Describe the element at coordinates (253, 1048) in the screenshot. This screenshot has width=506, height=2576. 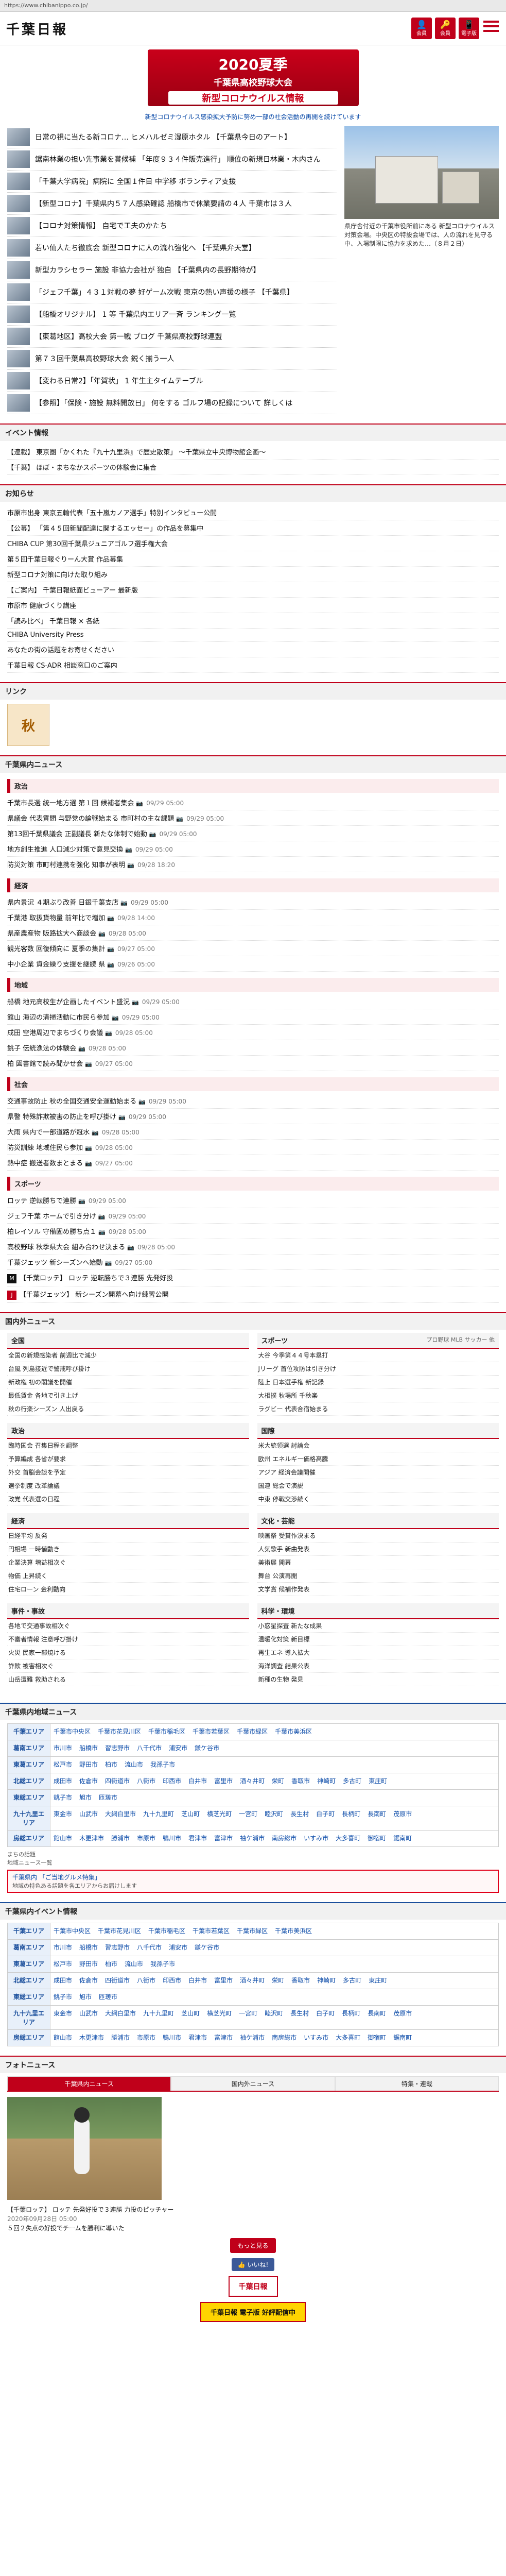
I see `category-item: 銚子 伝統漁法の体験会 📷 09/28 05:00` at that location.